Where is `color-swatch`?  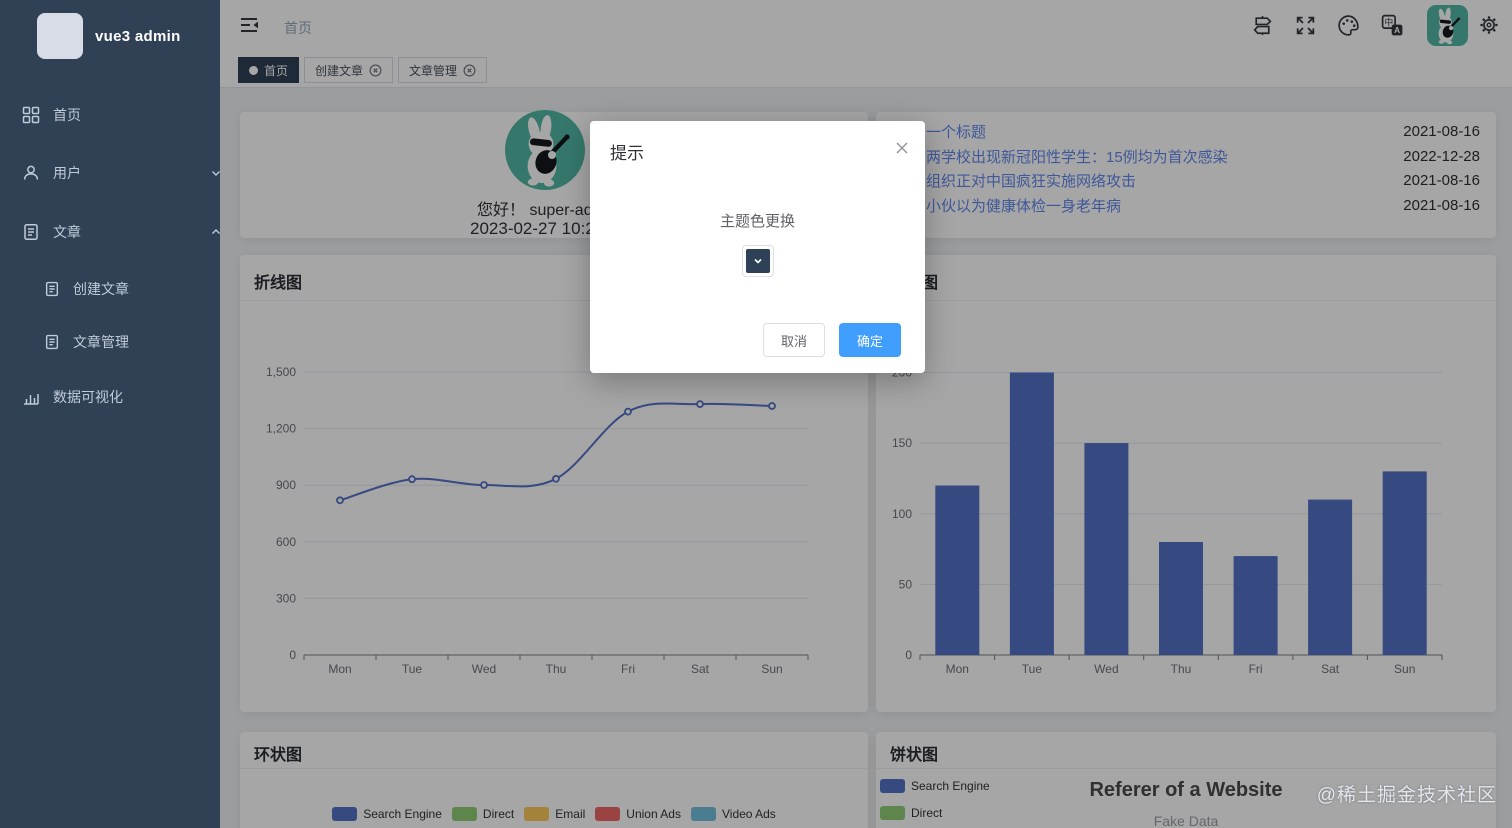 color-swatch is located at coordinates (758, 261).